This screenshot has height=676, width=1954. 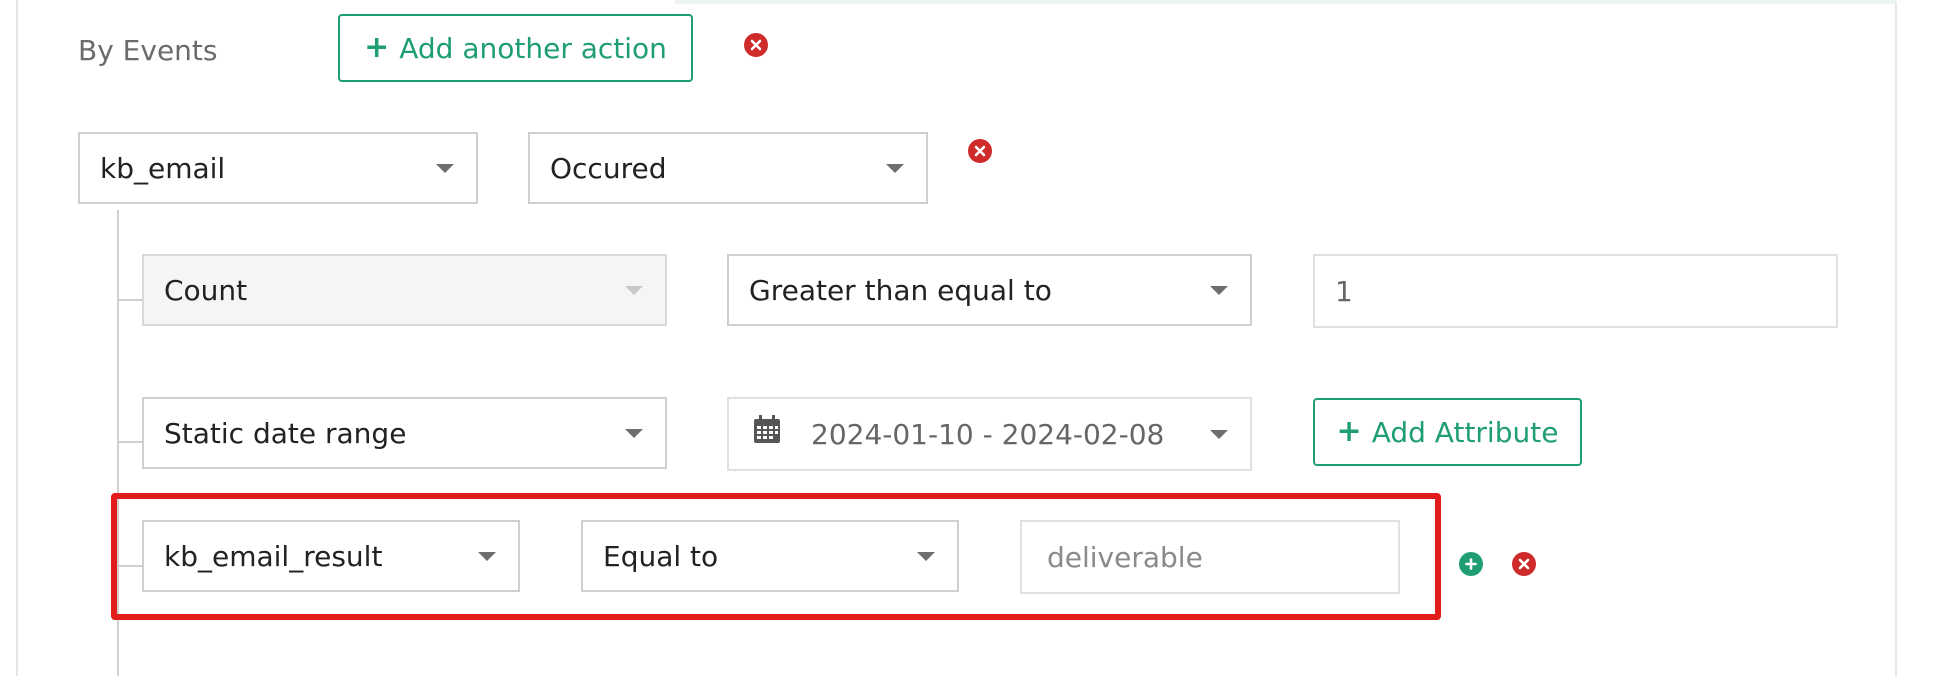 I want to click on metric-select-value: Count, so click(x=206, y=290).